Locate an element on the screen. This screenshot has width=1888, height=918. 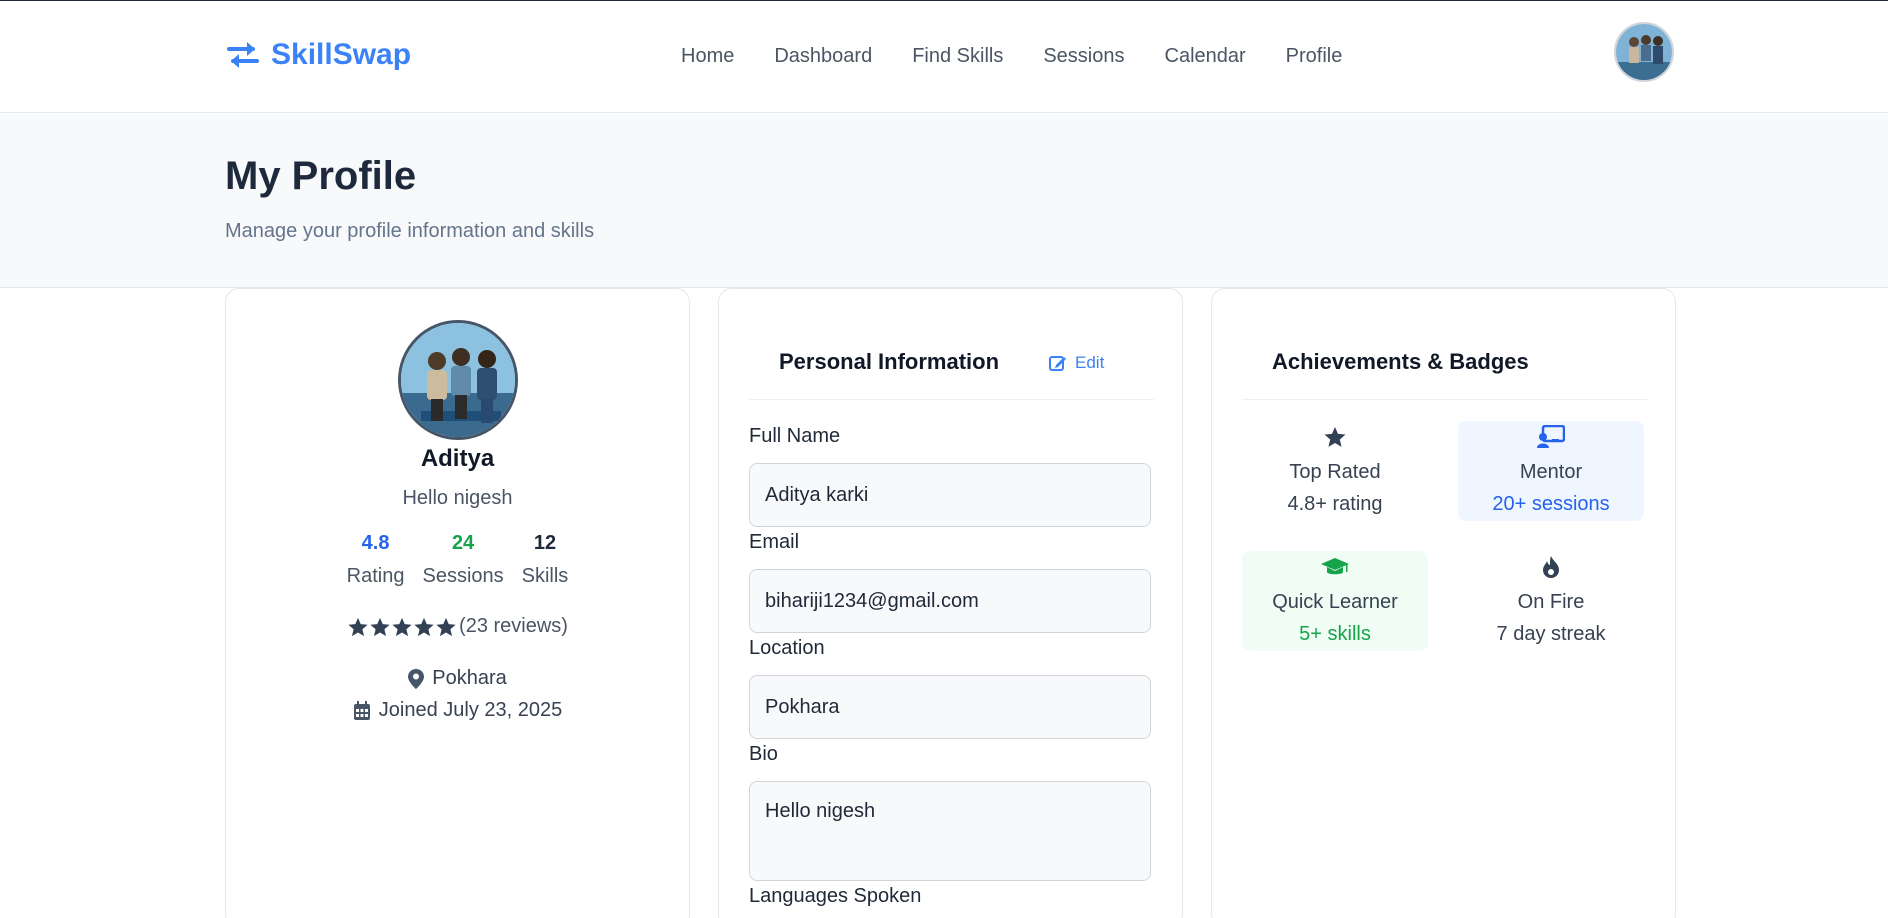
calendar-icon is located at coordinates (361, 710).